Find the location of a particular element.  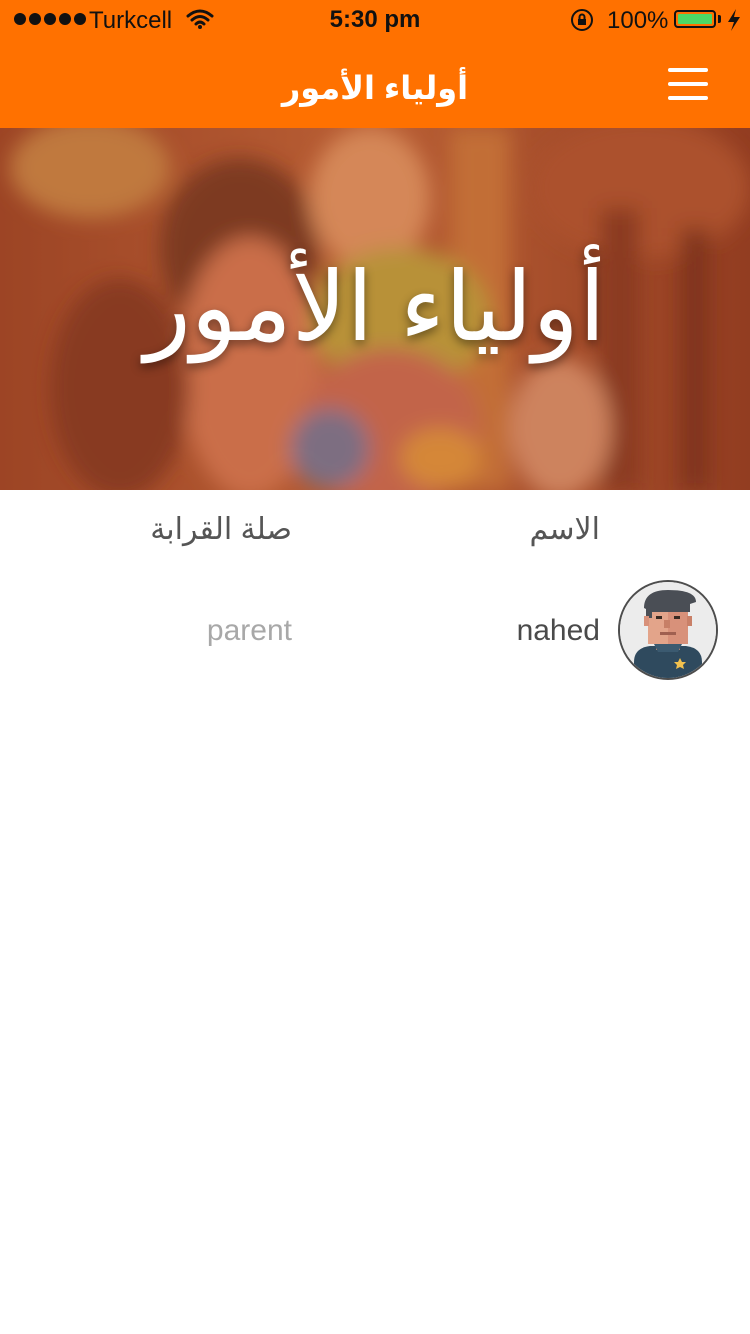

hamburger-menu-icon is located at coordinates (688, 86).